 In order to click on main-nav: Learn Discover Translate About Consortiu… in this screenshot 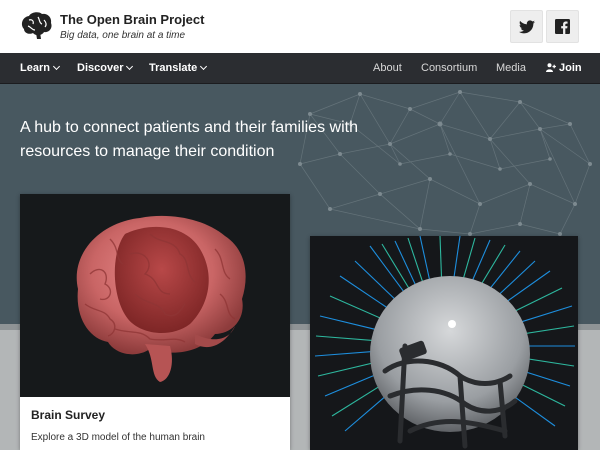, I will do `click(300, 68)`.